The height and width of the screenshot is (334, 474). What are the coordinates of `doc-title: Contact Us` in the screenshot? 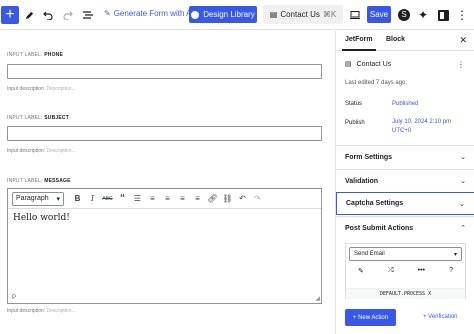 It's located at (300, 14).